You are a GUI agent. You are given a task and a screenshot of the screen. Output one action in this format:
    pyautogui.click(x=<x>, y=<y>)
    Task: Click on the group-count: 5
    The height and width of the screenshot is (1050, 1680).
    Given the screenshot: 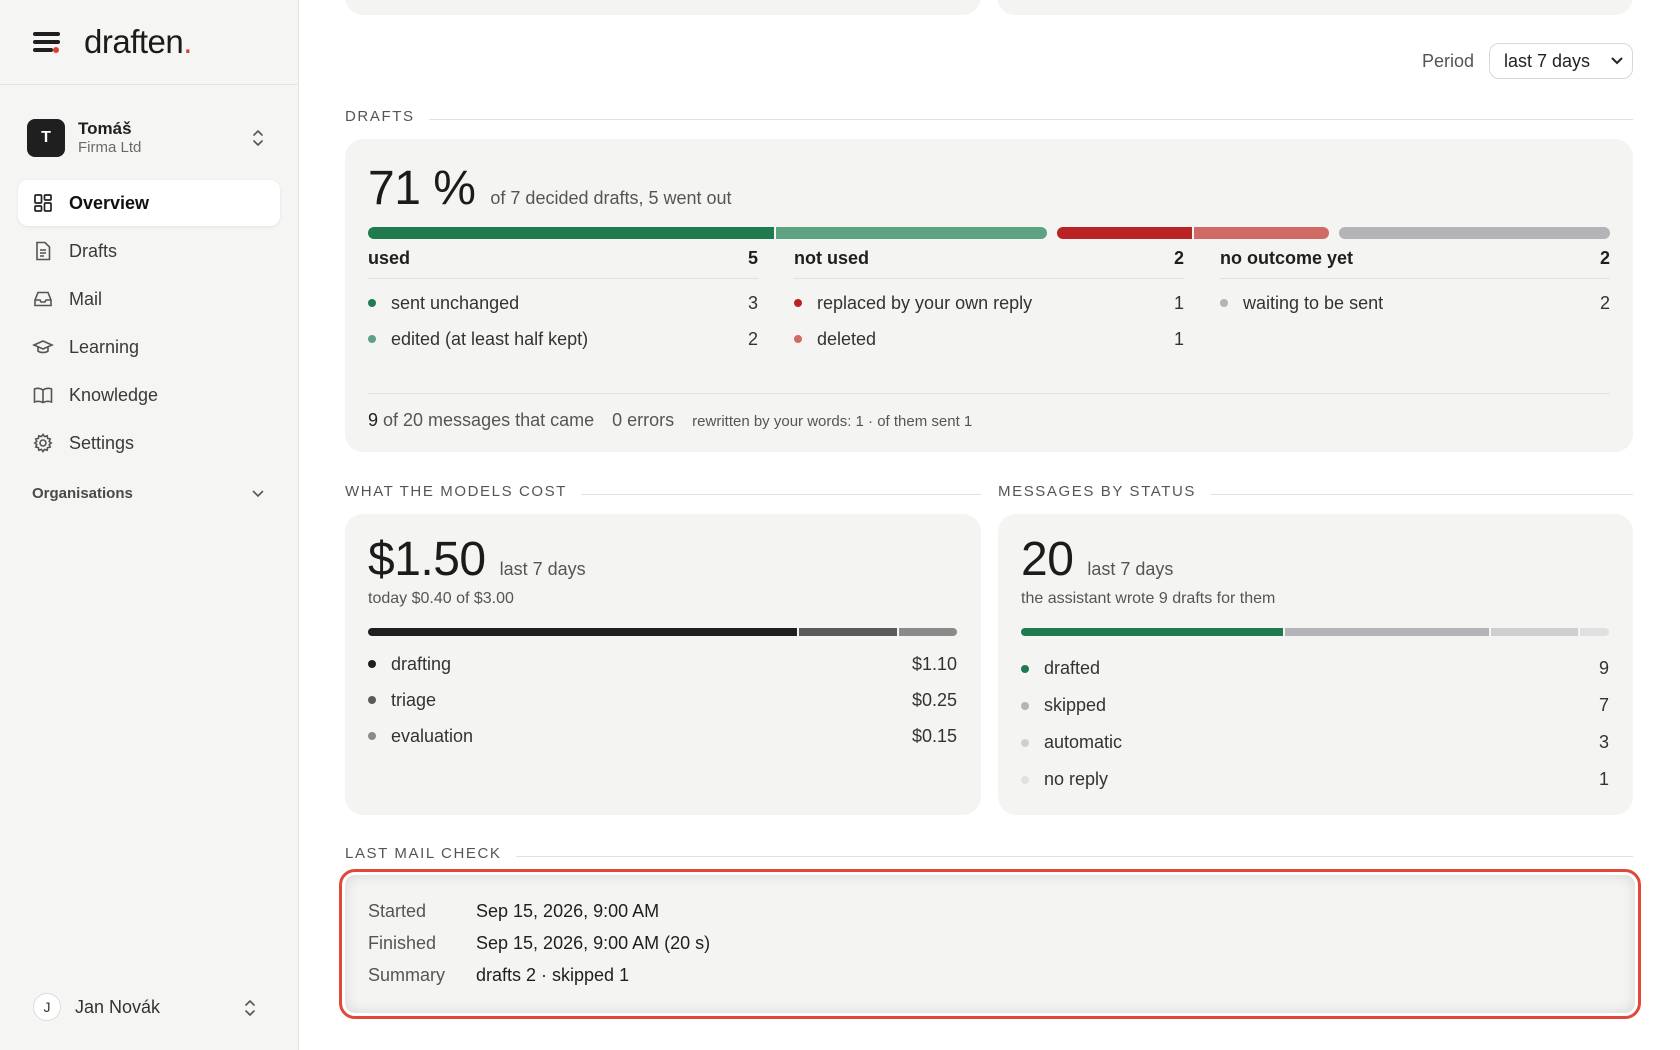 What is the action you would take?
    pyautogui.click(x=752, y=258)
    